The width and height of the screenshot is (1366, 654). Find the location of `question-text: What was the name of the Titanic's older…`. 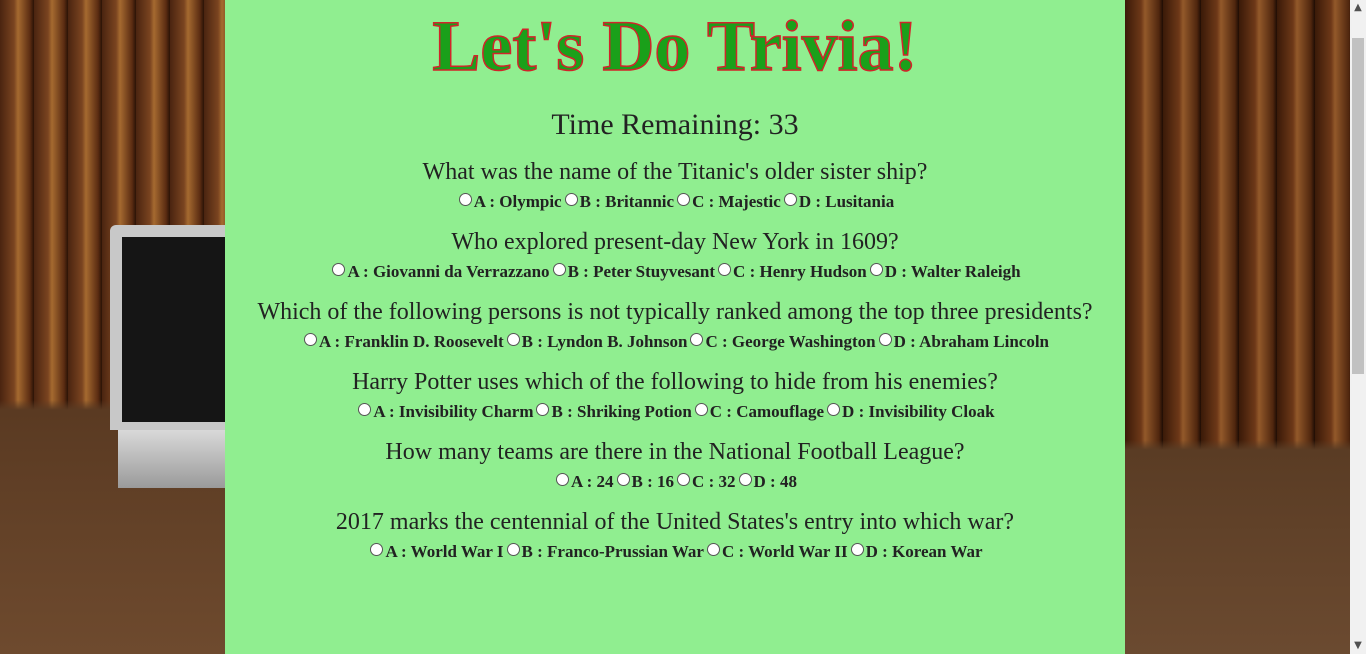

question-text: What was the name of the Titanic's older… is located at coordinates (675, 172).